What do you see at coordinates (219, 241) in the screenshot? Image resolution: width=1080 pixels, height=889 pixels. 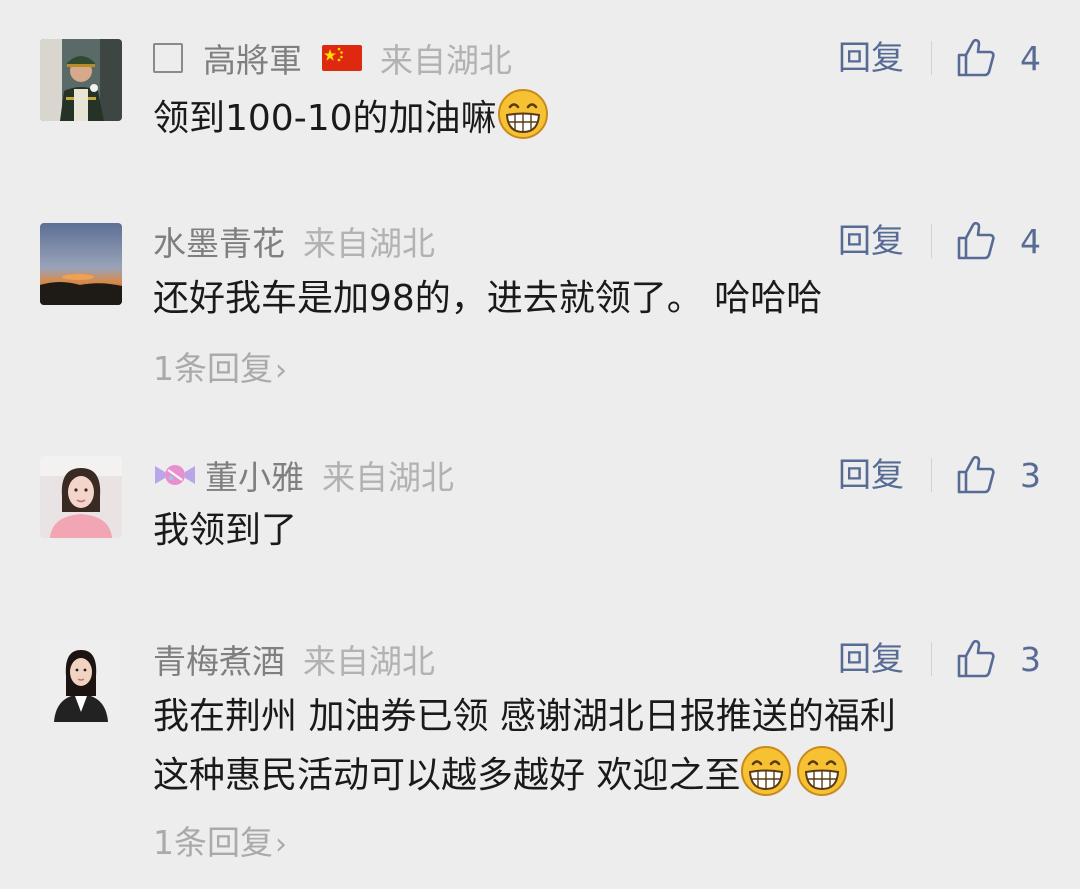 I see `username: 水墨青花` at bounding box center [219, 241].